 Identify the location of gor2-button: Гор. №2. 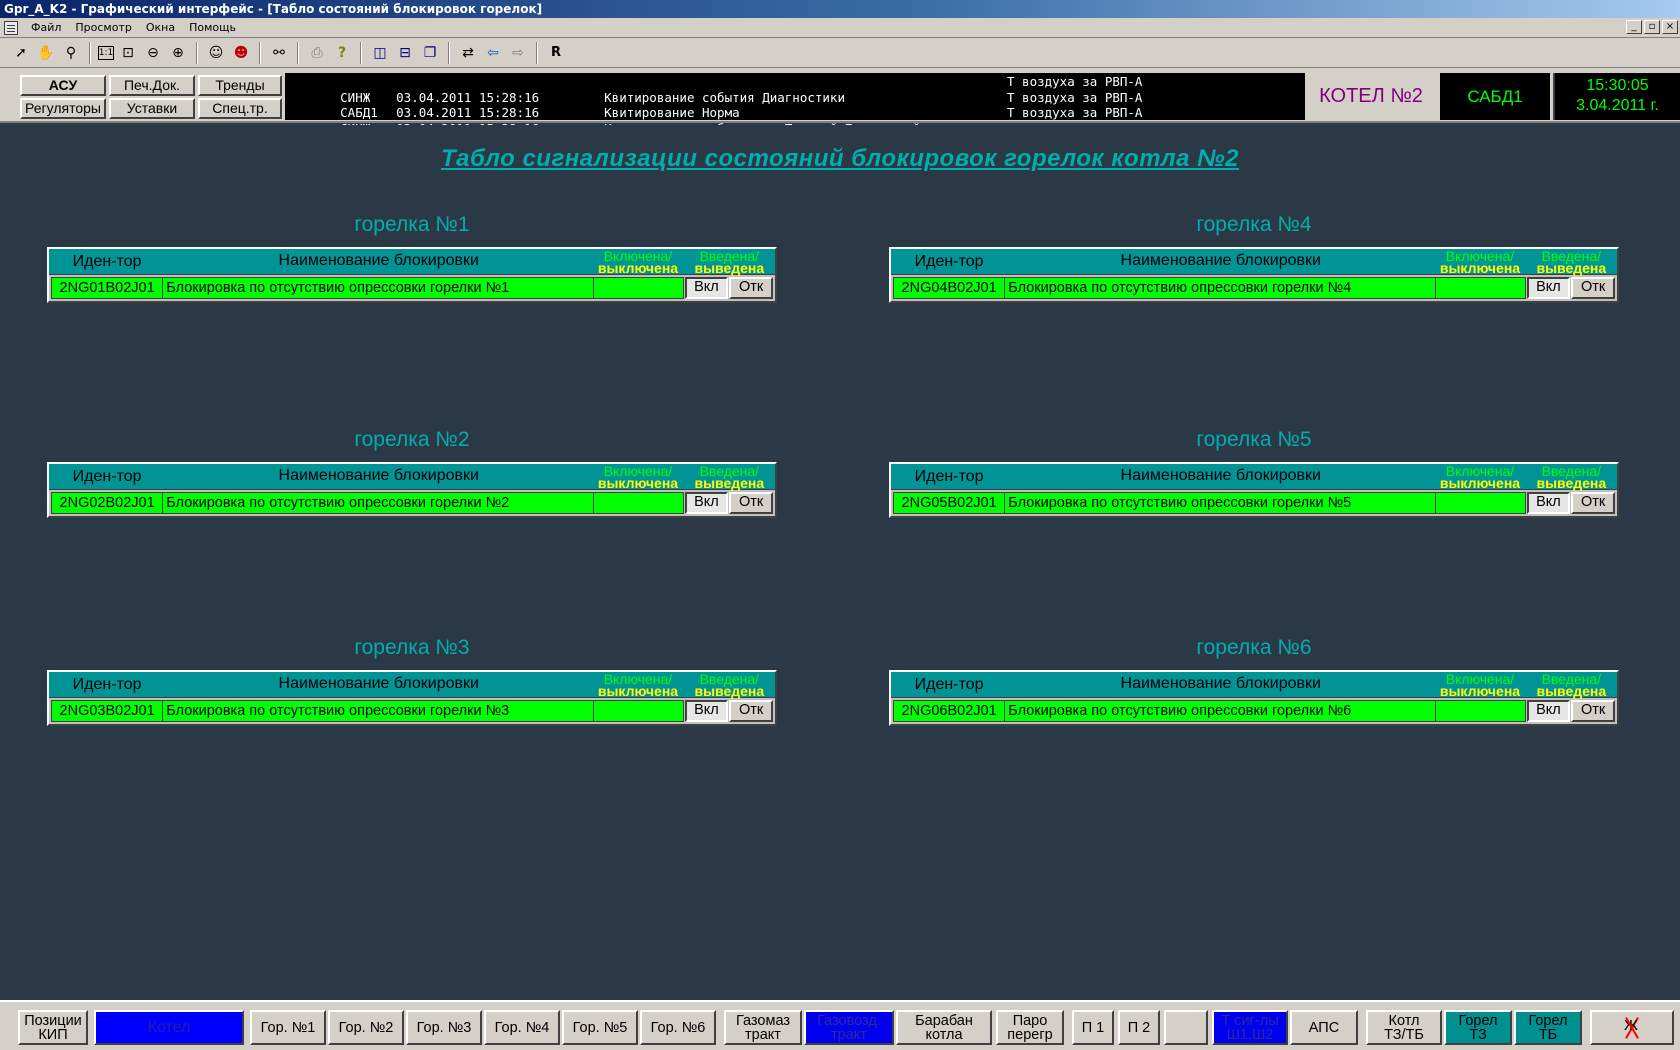
(366, 1027).